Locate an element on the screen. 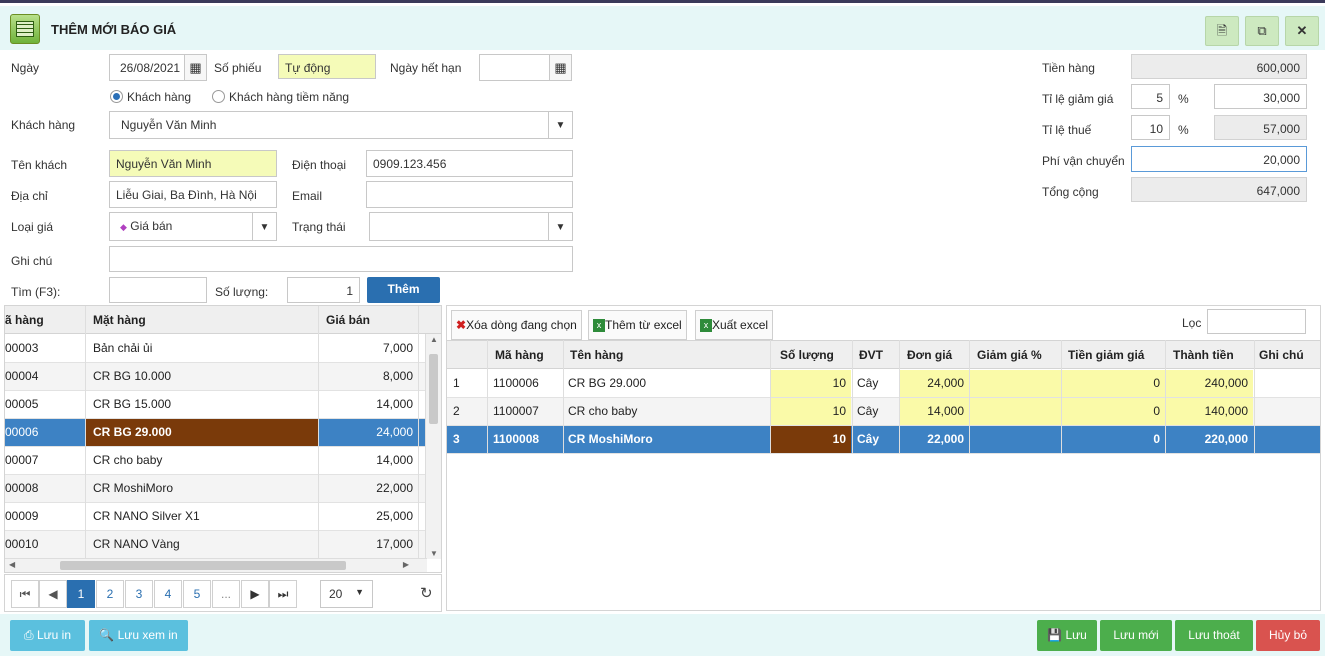 The height and width of the screenshot is (656, 1325). table-row: 00009 CR NANO Silver X1 25,000 is located at coordinates (216, 517).